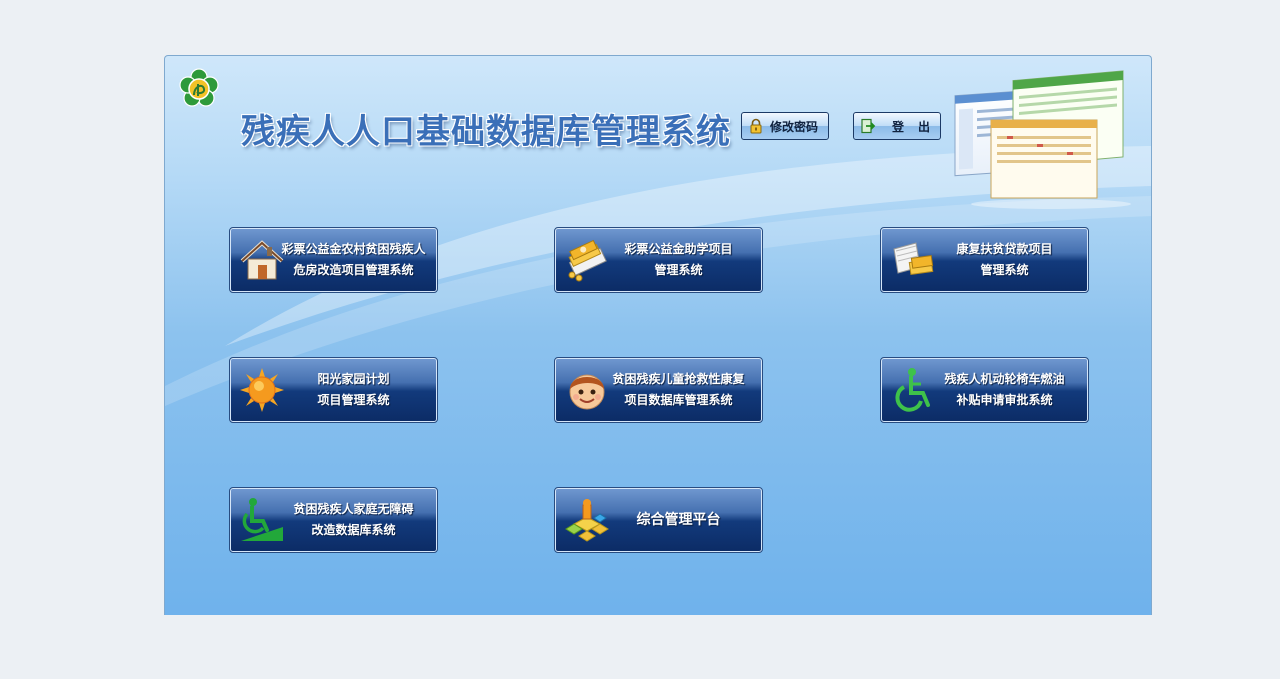 Image resolution: width=1280 pixels, height=679 pixels. I want to click on screenshot-collage-icon, so click(1042, 139).